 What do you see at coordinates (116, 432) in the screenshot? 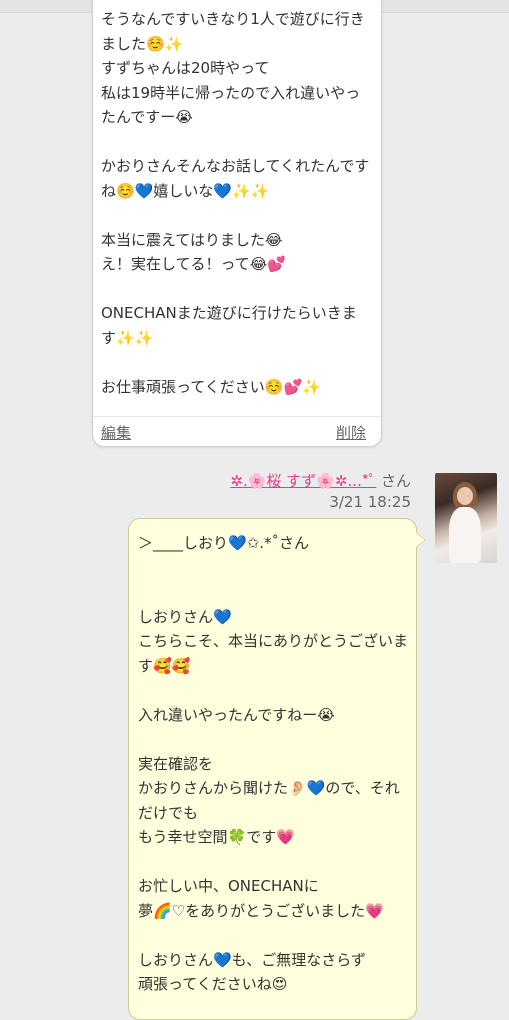
I see `edit-link: 編集` at bounding box center [116, 432].